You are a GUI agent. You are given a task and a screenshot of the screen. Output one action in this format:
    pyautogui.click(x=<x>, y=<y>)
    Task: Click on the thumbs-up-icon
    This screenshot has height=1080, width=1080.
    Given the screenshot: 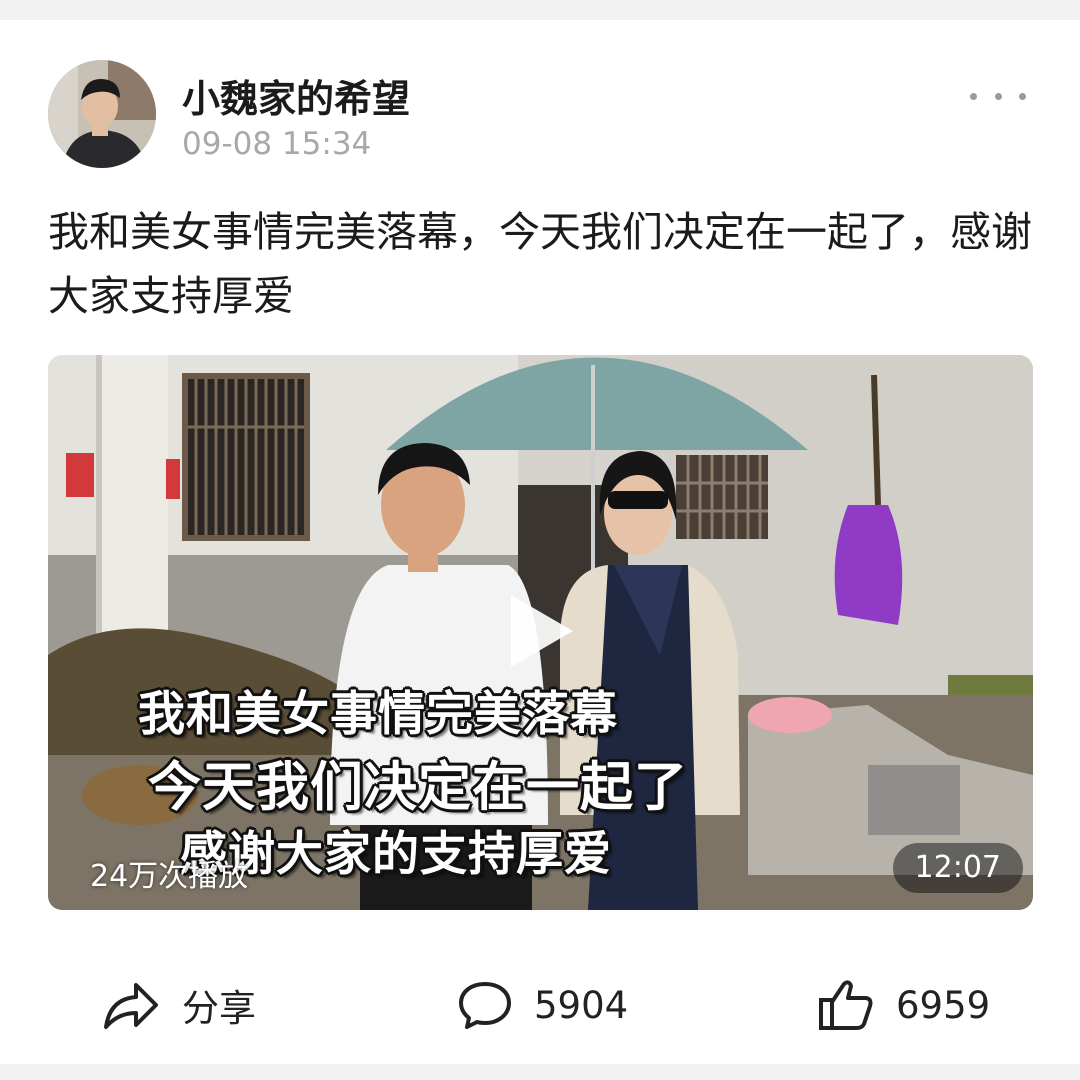 What is the action you would take?
    pyautogui.click(x=846, y=1005)
    